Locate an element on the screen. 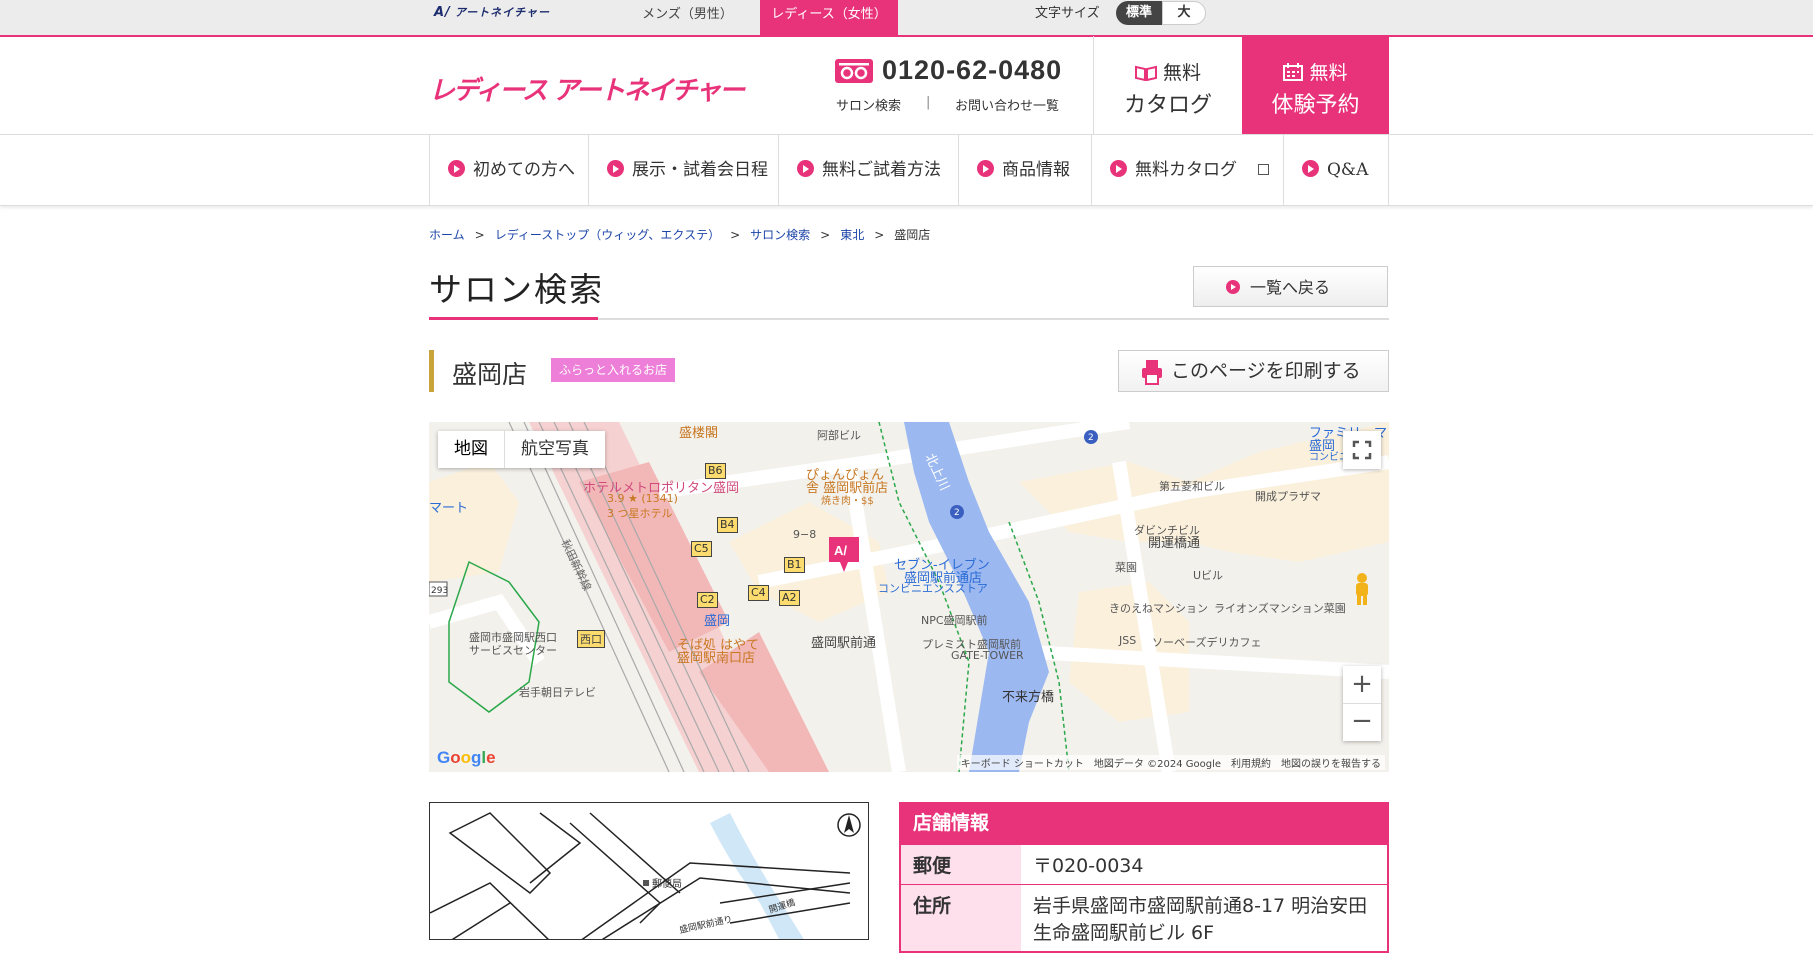 The height and width of the screenshot is (953, 1813). map-label-mart: マート is located at coordinates (449, 508).